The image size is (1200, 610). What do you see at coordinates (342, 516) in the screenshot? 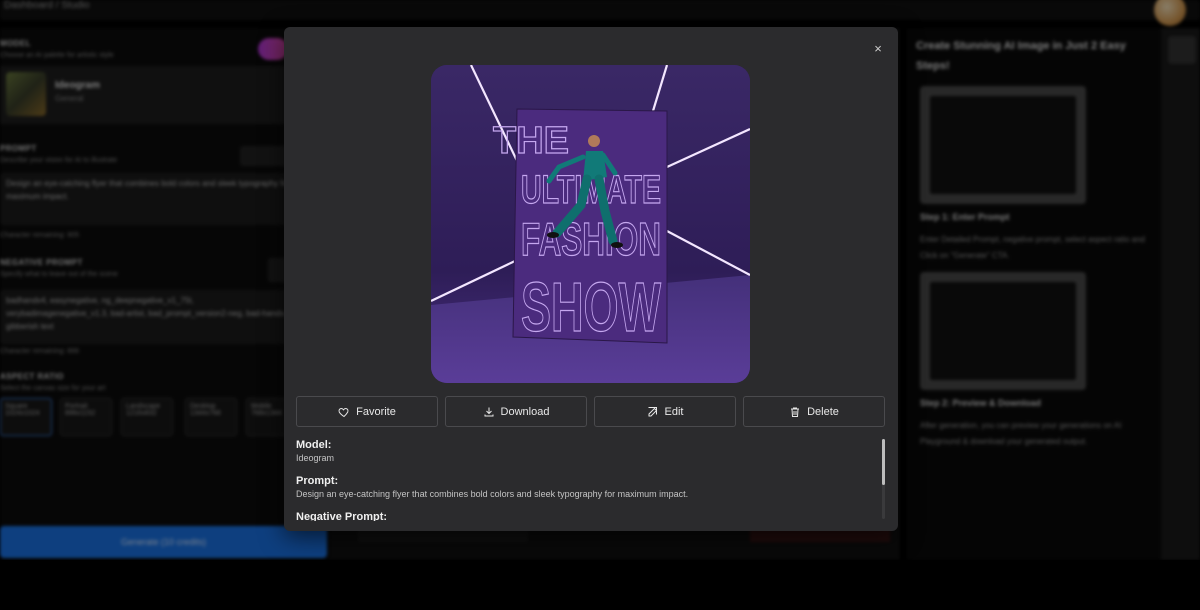
I see `negative-prompt-label: Negative Prompt:` at bounding box center [342, 516].